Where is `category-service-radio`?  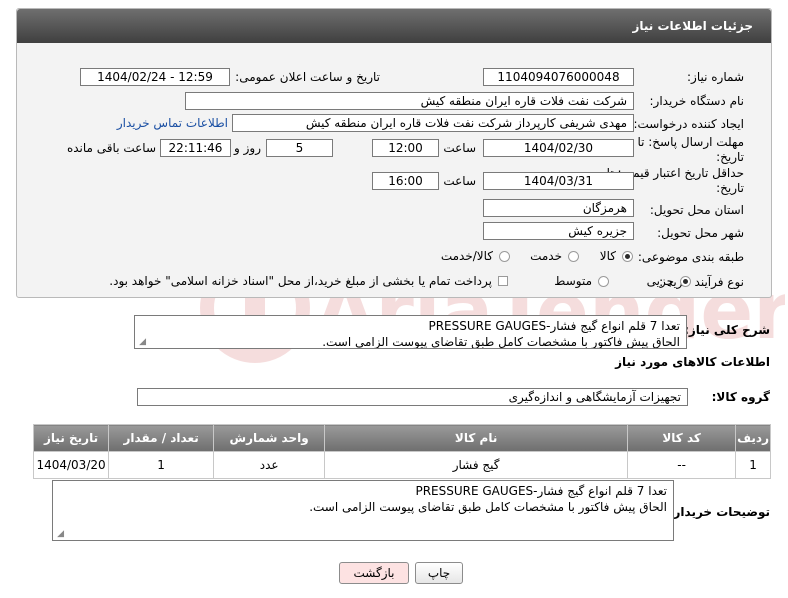
category-service-radio is located at coordinates (573, 256).